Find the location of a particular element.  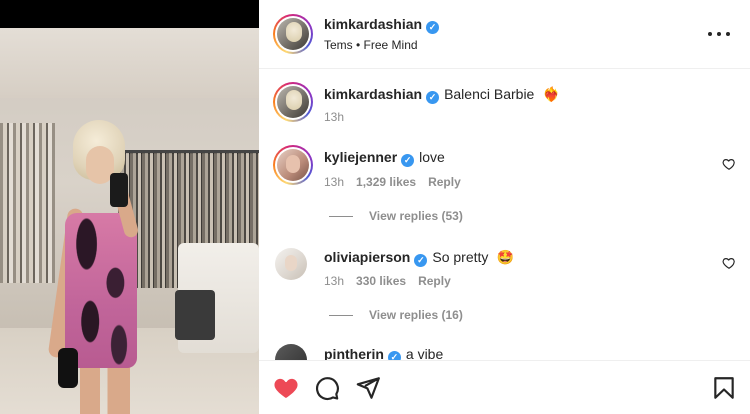

comment-text: love is located at coordinates (432, 157).